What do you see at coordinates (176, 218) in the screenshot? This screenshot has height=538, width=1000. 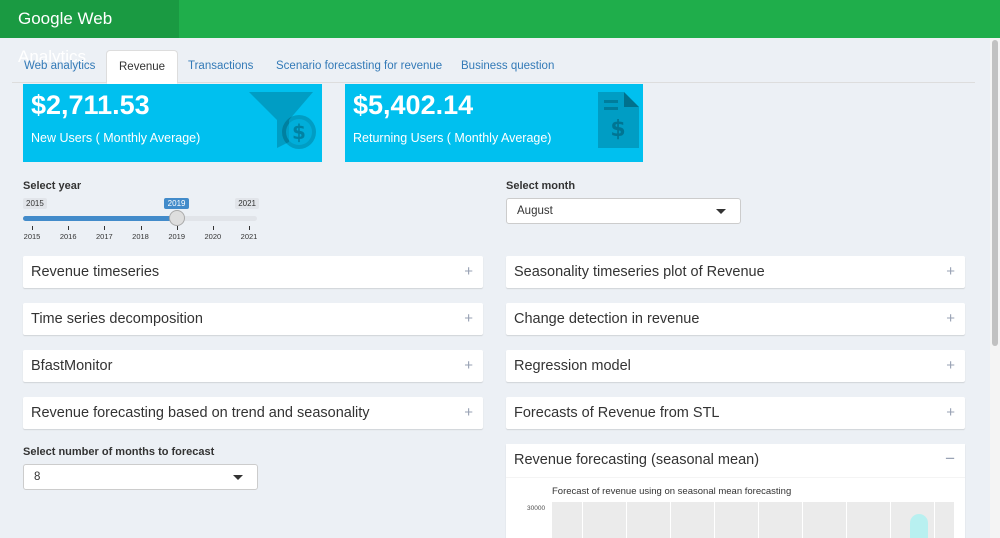 I see `slider-handle` at bounding box center [176, 218].